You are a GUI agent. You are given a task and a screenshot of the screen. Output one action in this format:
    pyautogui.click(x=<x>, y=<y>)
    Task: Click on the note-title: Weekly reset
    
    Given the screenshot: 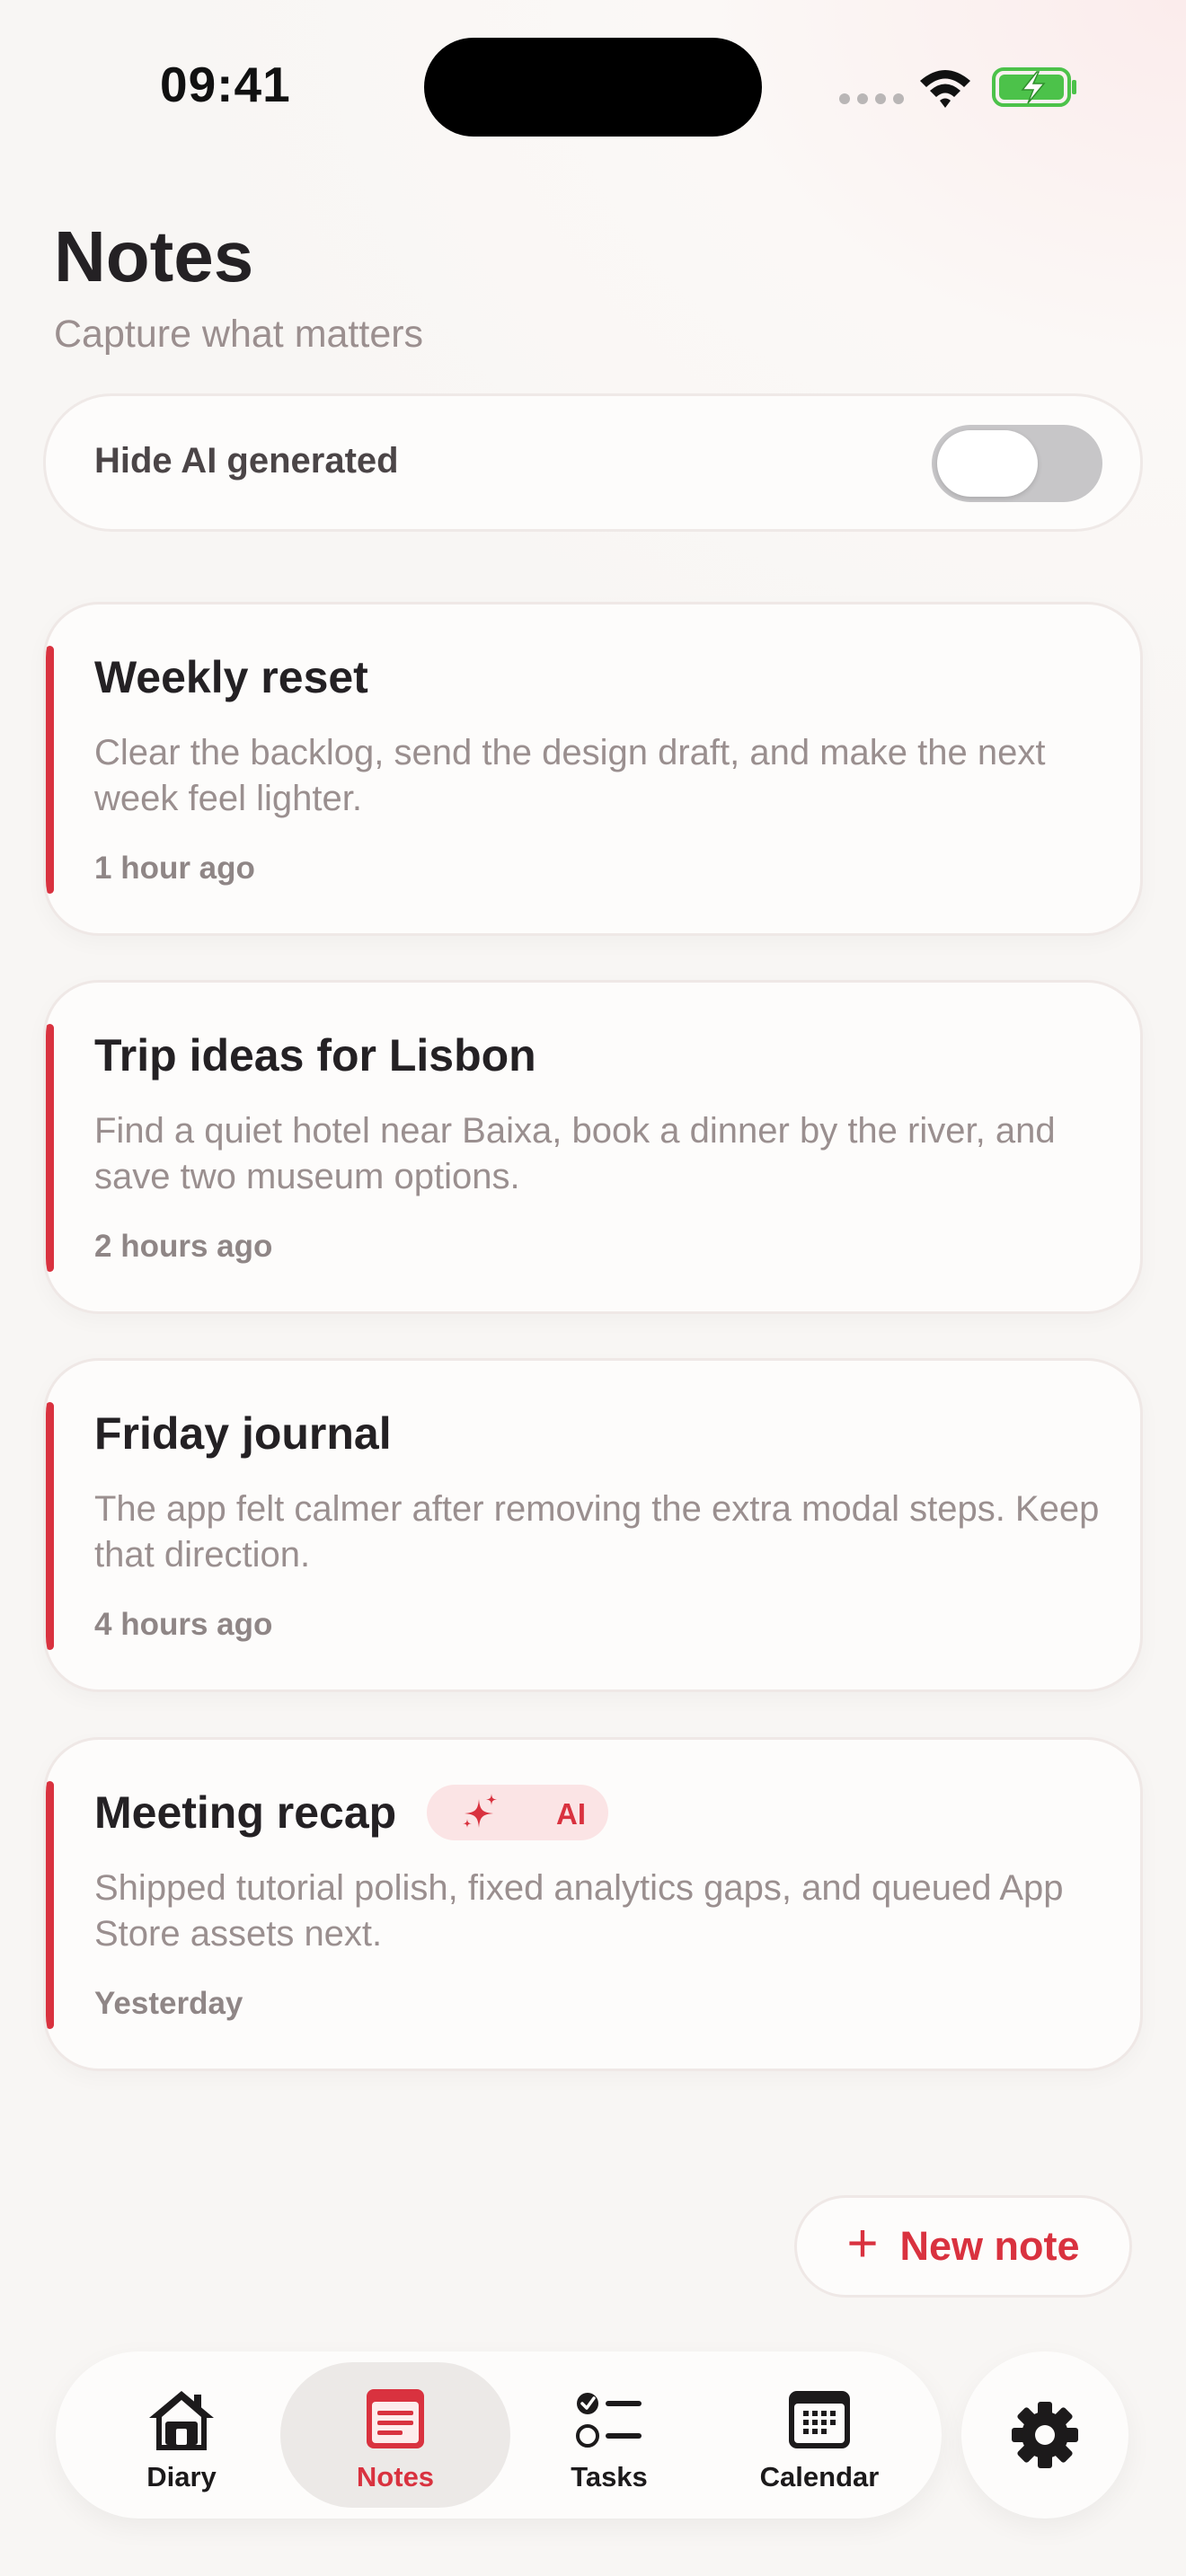 What is the action you would take?
    pyautogui.click(x=231, y=677)
    